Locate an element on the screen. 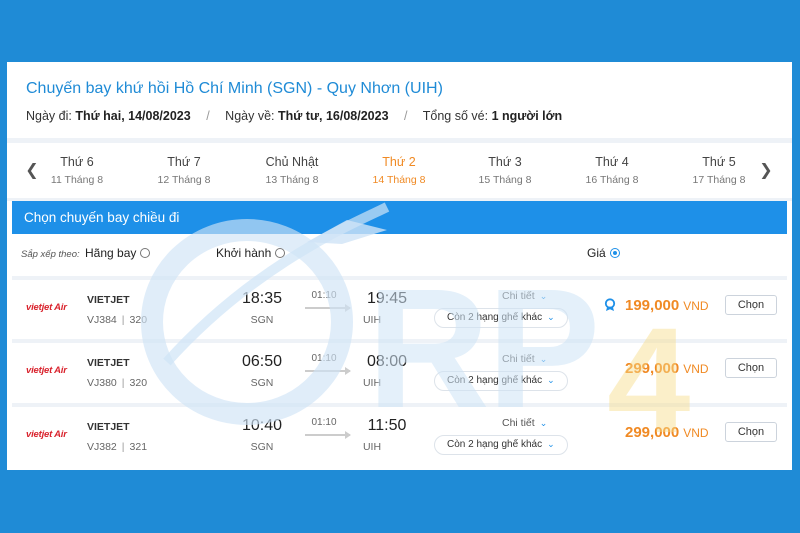  price: 299,000 VND is located at coordinates (667, 432).